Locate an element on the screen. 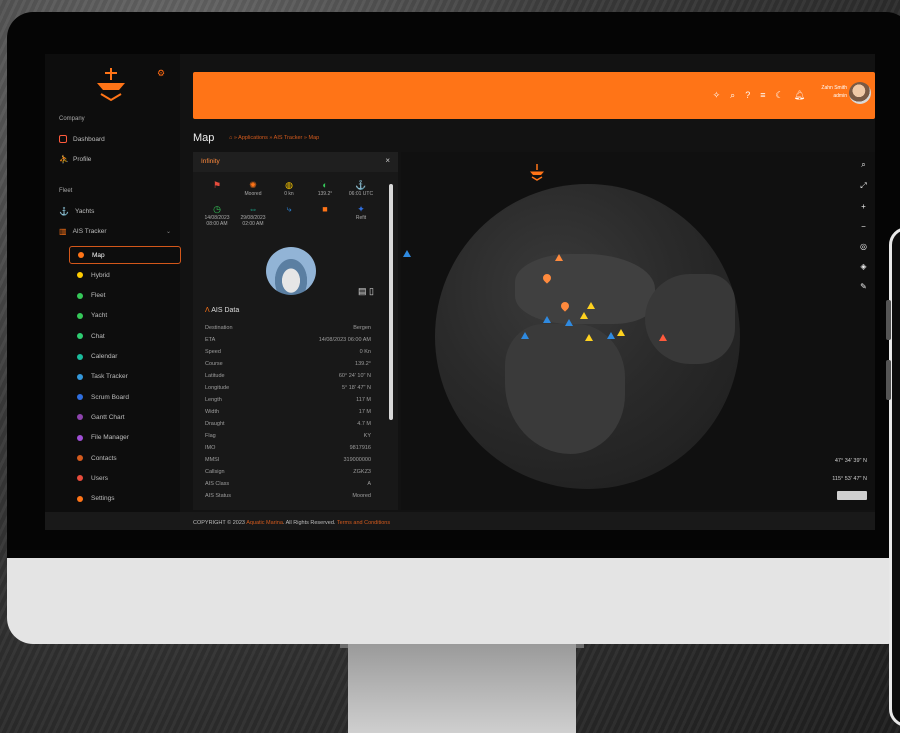  map-toolbar: ⌕ ⤢ + − ◎ ◈ ✎ is located at coordinates (863, 225).